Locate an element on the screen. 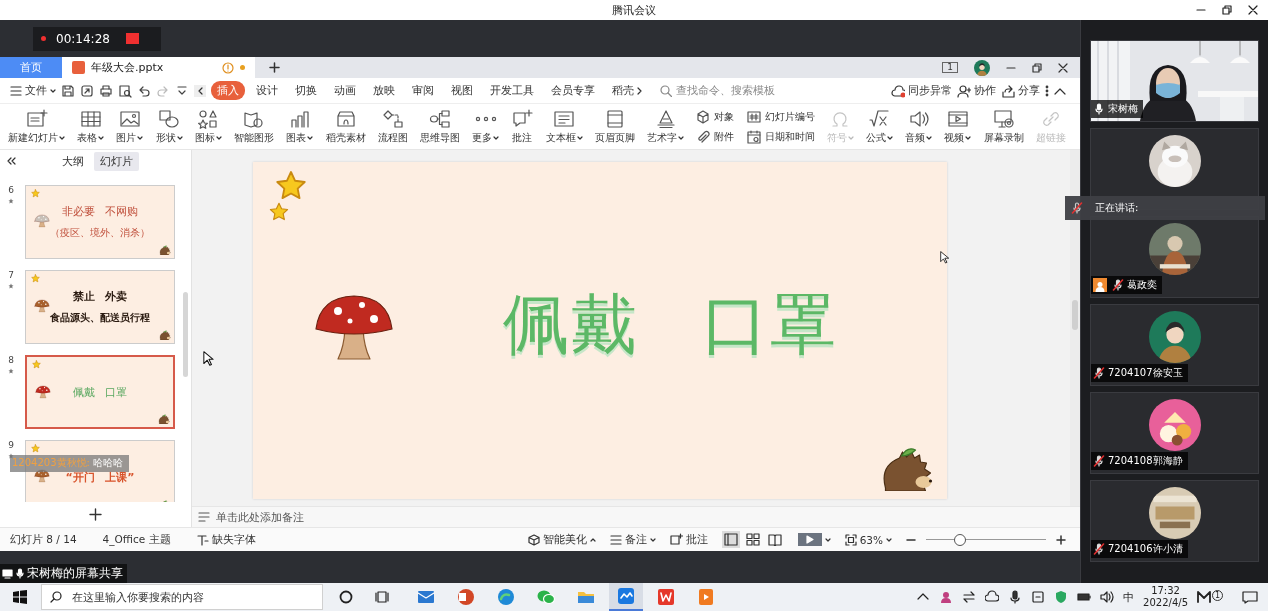 The width and height of the screenshot is (1268, 611). ribbon-button: 更多 is located at coordinates (486, 126).